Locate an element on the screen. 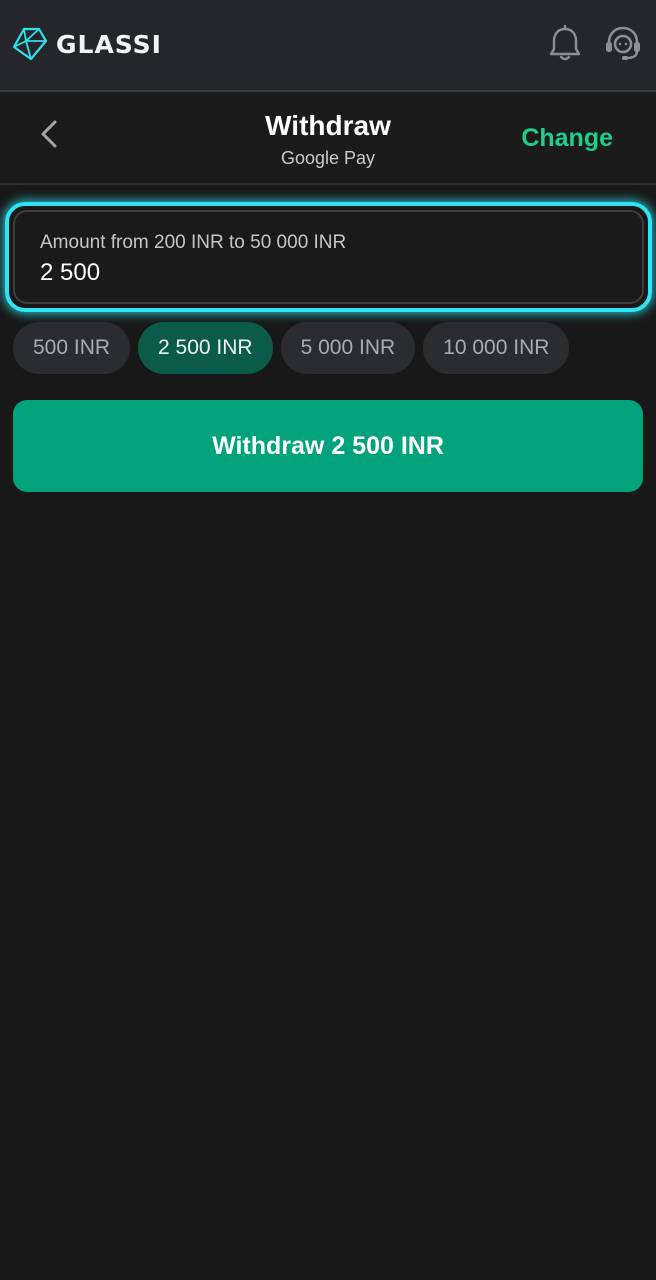 Image resolution: width=656 pixels, height=1280 pixels. headset-icon is located at coordinates (623, 44).